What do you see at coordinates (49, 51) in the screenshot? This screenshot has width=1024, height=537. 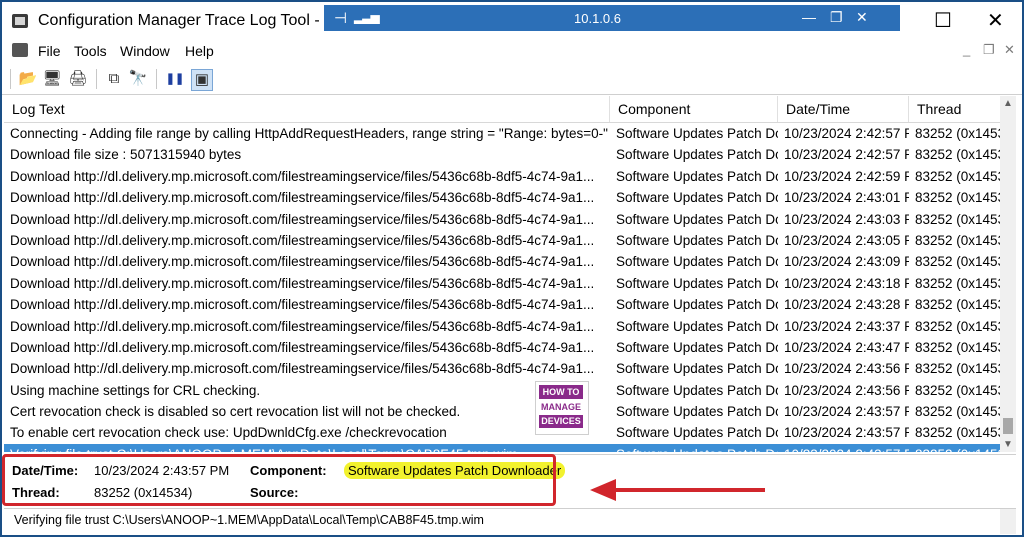 I see `menu-file: File` at bounding box center [49, 51].